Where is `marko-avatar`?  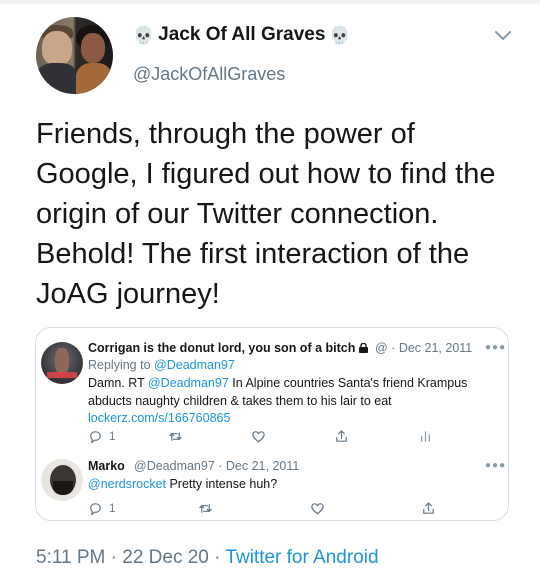 marko-avatar is located at coordinates (62, 480).